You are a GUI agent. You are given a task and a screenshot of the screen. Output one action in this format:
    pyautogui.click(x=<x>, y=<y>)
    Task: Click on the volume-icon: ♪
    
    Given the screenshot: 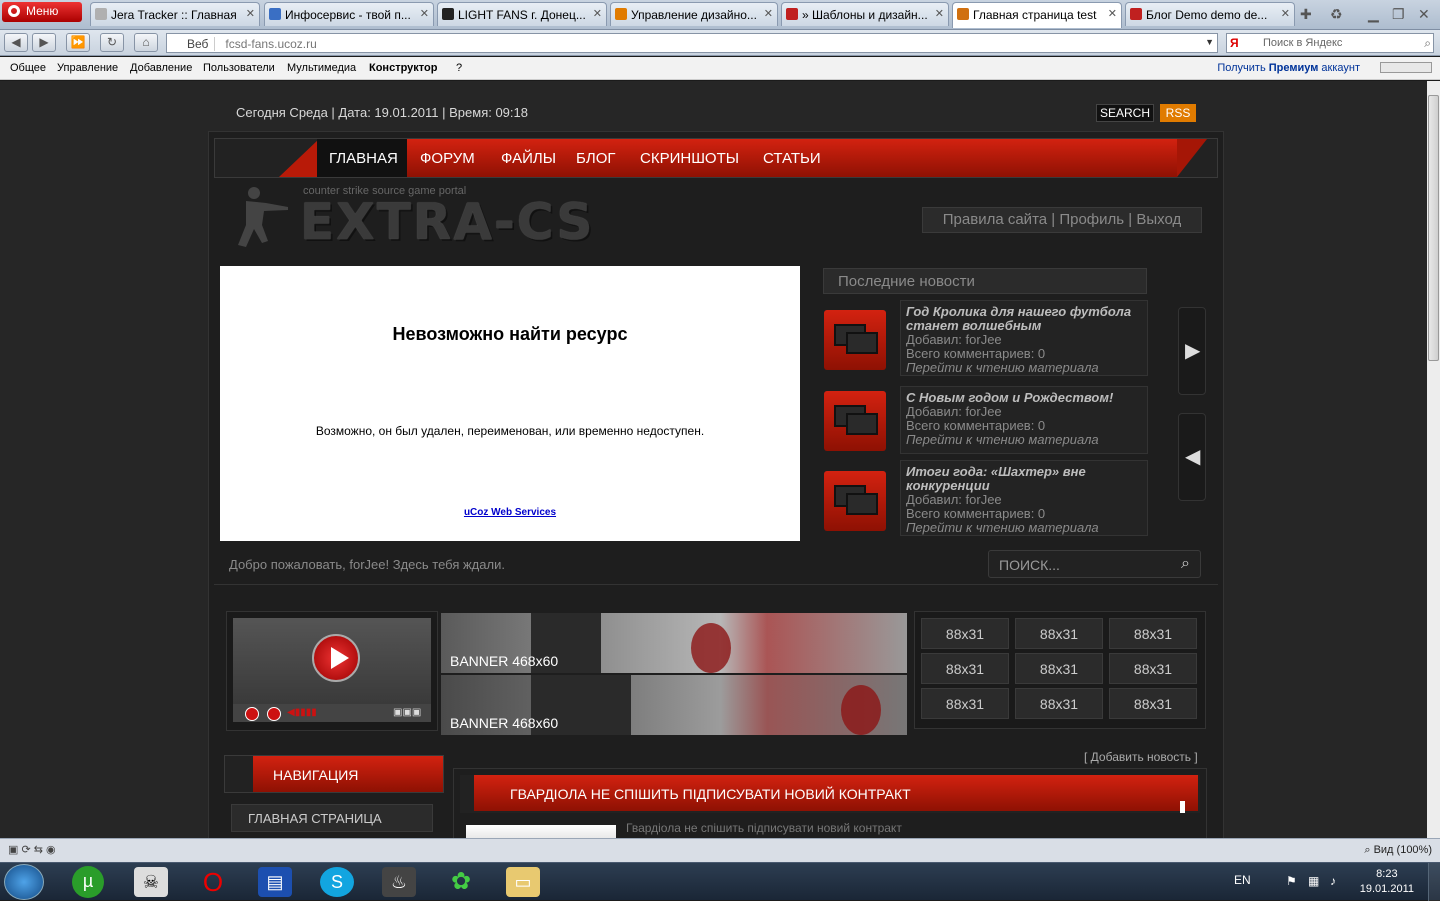 What is the action you would take?
    pyautogui.click(x=1333, y=881)
    